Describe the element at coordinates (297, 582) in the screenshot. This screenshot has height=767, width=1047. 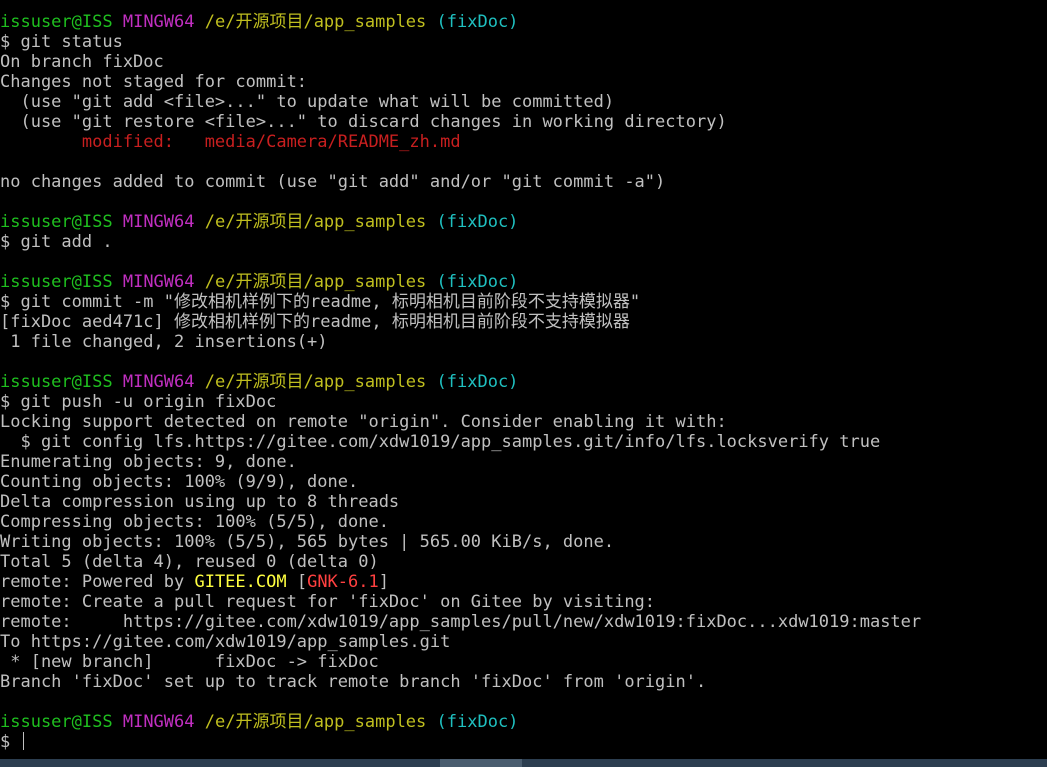
I see `output-text: [` at that location.